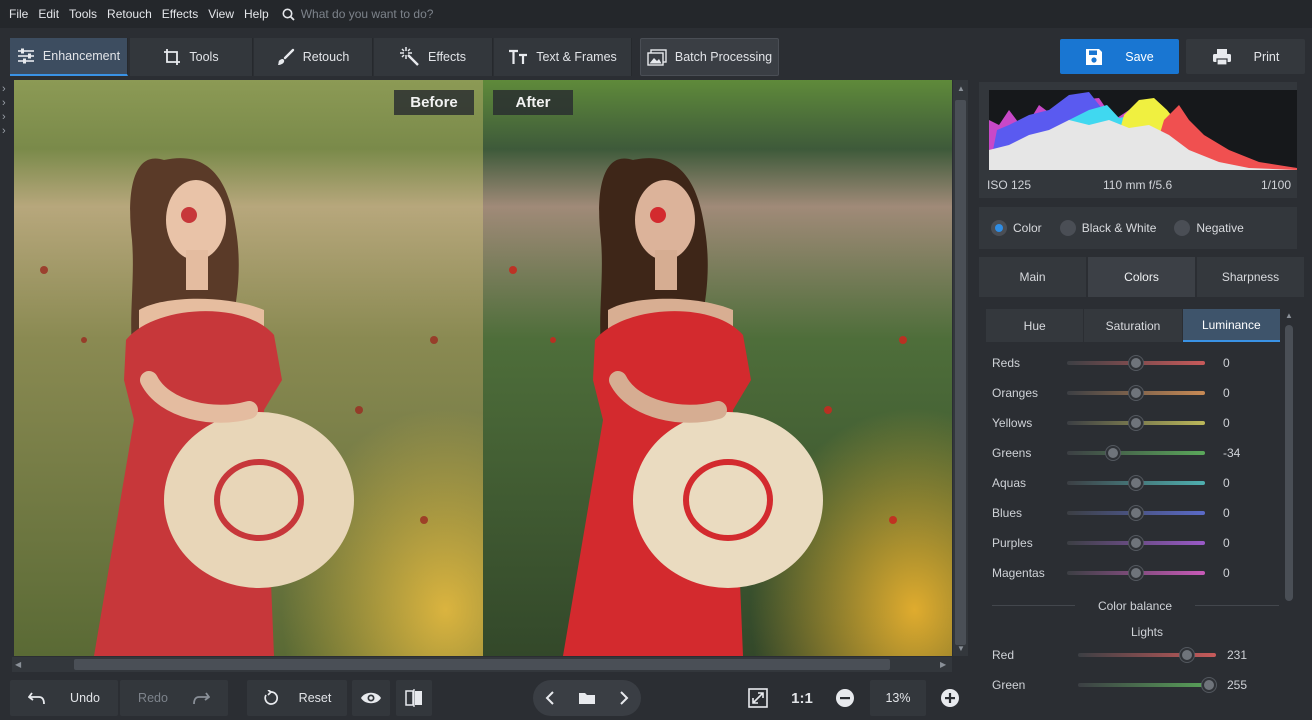 The width and height of the screenshot is (1312, 720). Describe the element at coordinates (85, 698) in the screenshot. I see `undo-label: Undo` at that location.